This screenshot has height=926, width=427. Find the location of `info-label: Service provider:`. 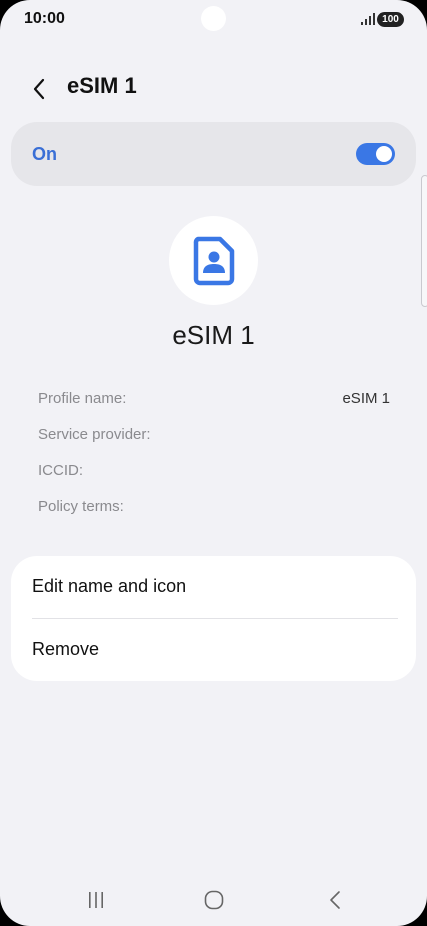

info-label: Service provider: is located at coordinates (94, 434).